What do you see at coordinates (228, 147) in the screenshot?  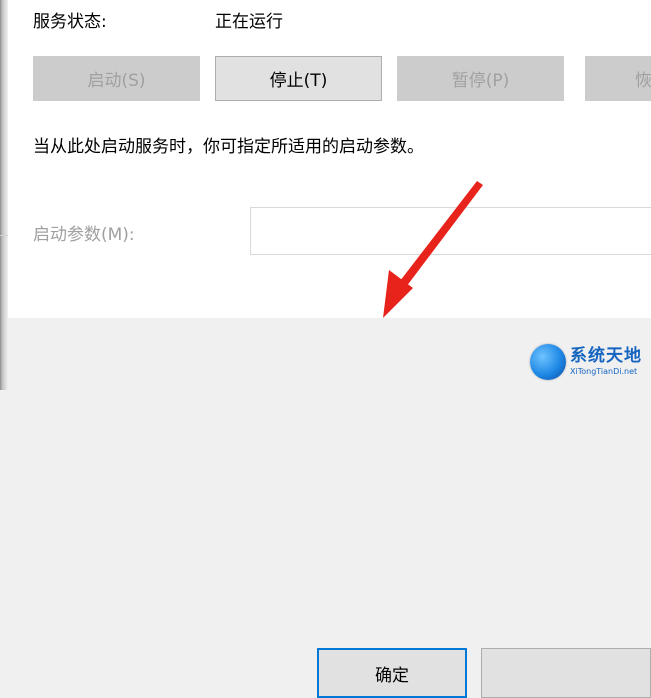 I see `start-params-hint: 当从此处启动服务时，你可指定所适用的启动参数。` at bounding box center [228, 147].